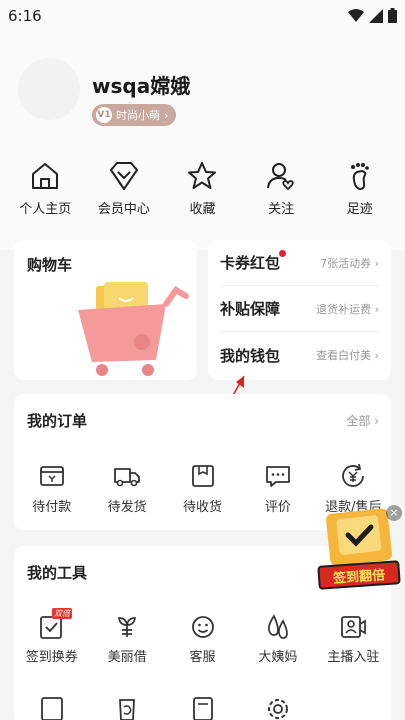  I want to click on order-label: 待付款, so click(52, 507).